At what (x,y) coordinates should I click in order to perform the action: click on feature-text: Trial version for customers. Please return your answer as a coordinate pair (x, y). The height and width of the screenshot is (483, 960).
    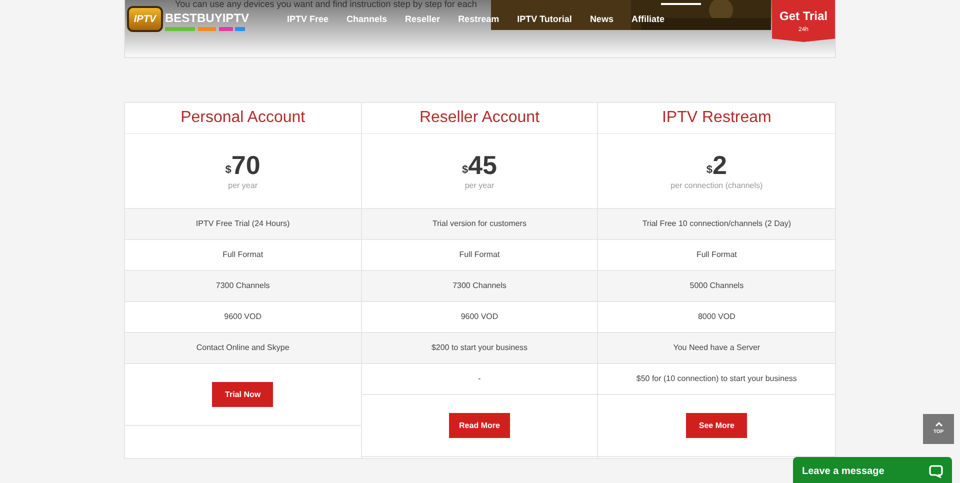
    Looking at the image, I should click on (479, 224).